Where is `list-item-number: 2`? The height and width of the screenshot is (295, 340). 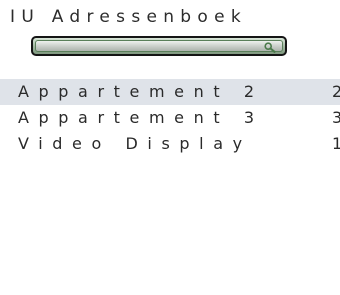
list-item-number: 2 is located at coordinates (336, 91).